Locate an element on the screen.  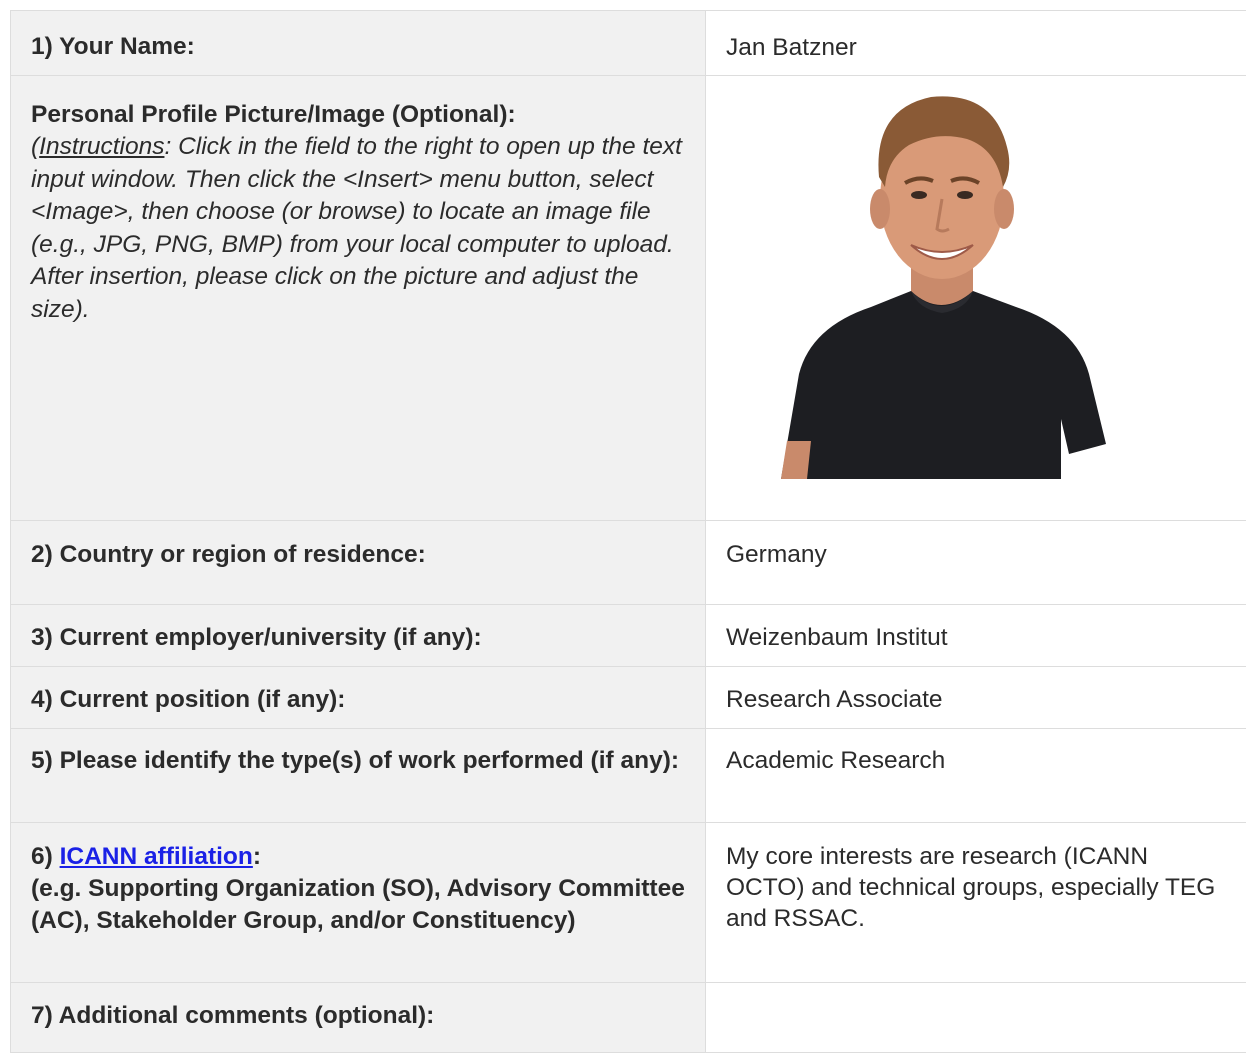
country-label: 2) Country or region of residence: is located at coordinates (358, 546).